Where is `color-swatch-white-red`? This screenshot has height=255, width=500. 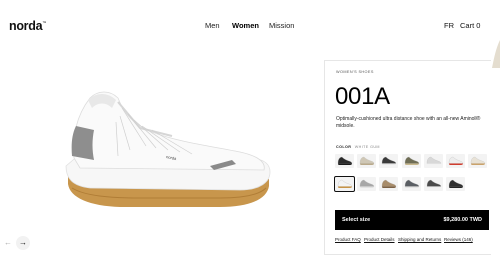 color-swatch-white-red is located at coordinates (455, 161).